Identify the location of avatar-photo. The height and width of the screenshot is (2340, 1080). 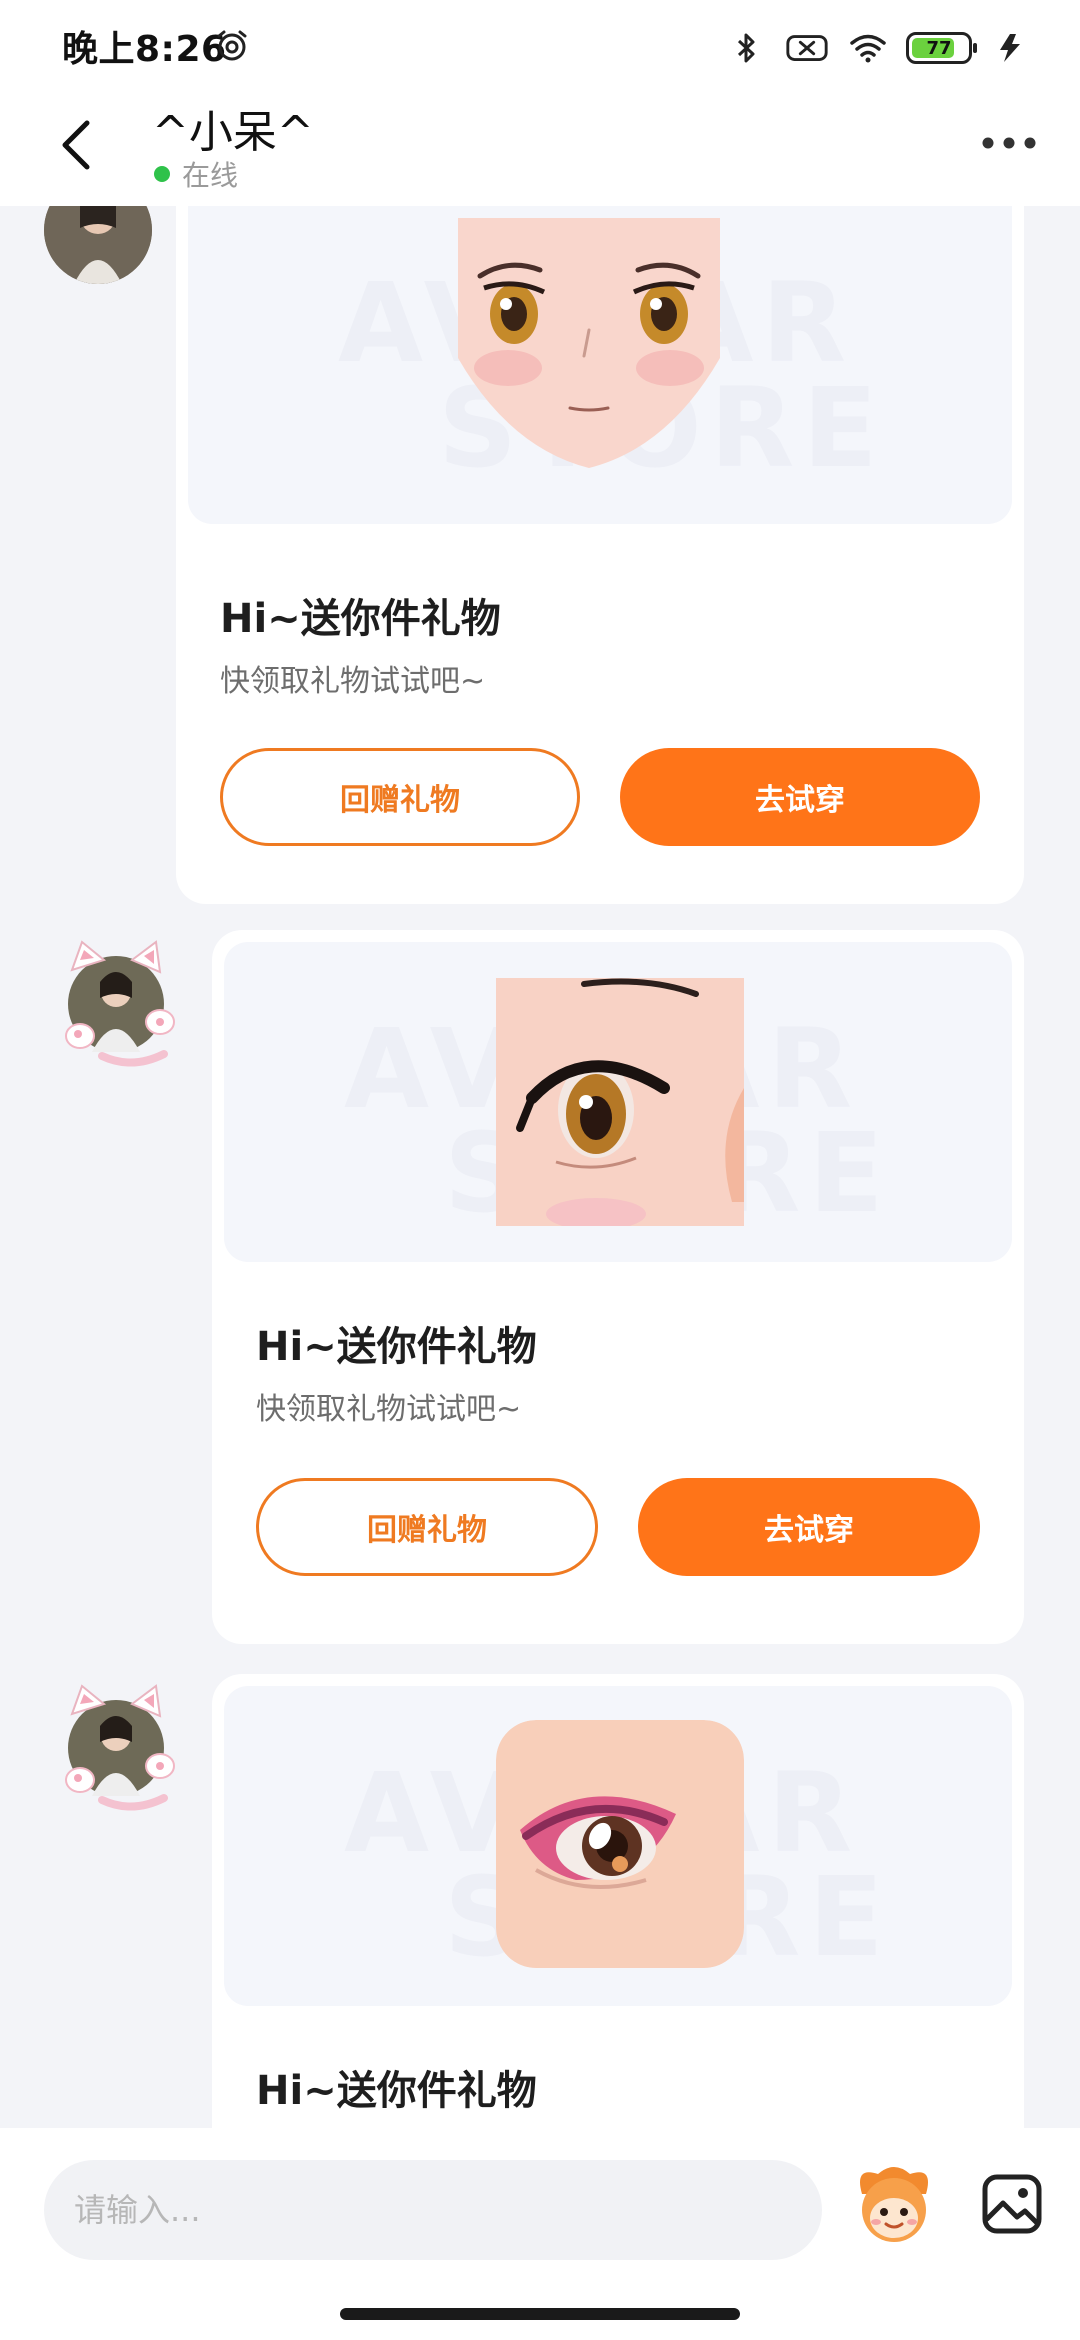
(98, 245).